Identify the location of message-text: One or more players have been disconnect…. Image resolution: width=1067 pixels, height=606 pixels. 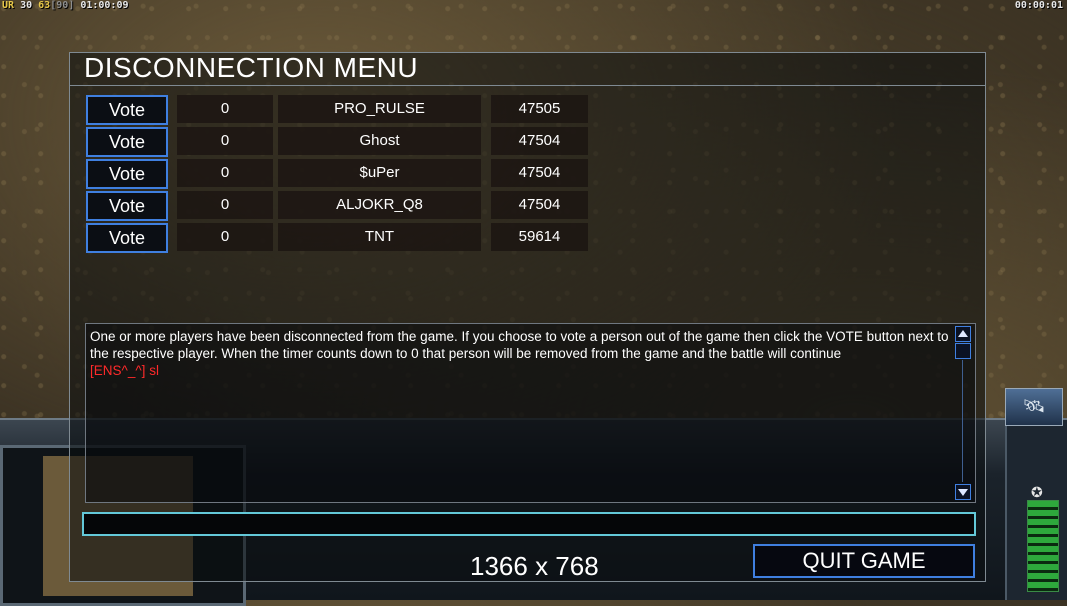
(521, 353).